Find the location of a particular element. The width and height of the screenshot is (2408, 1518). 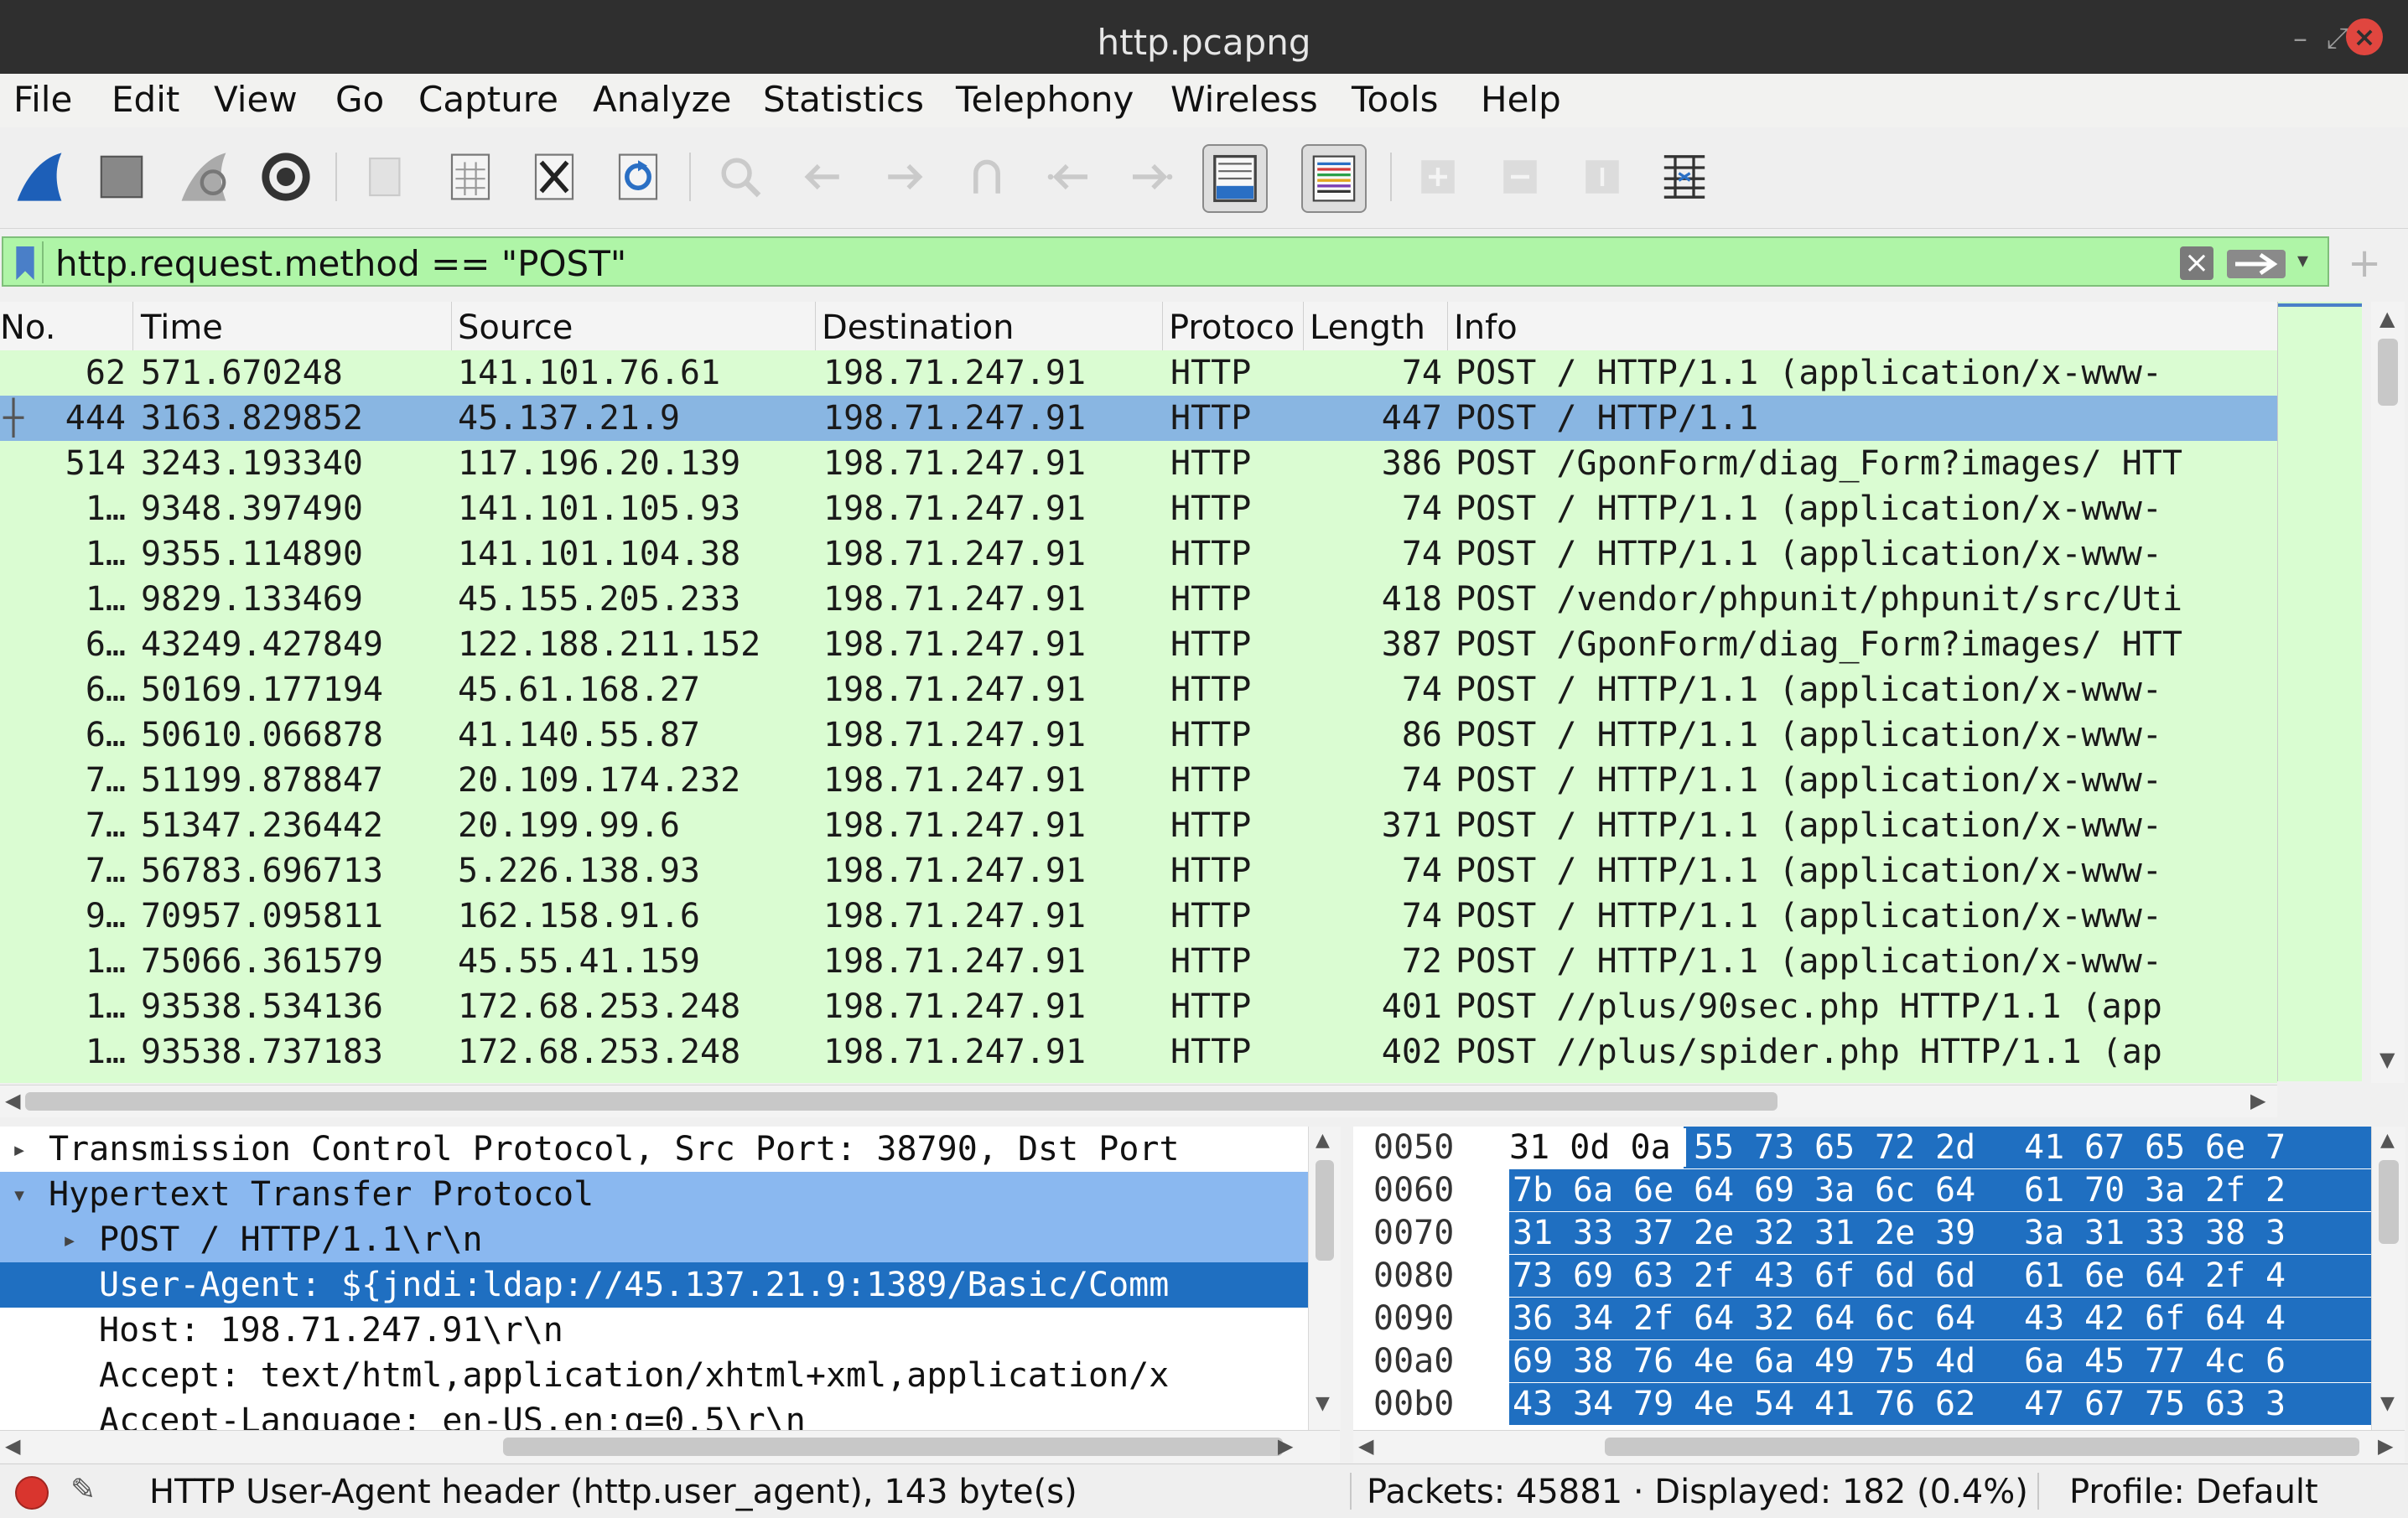

restart-capture-icon is located at coordinates (204, 177).